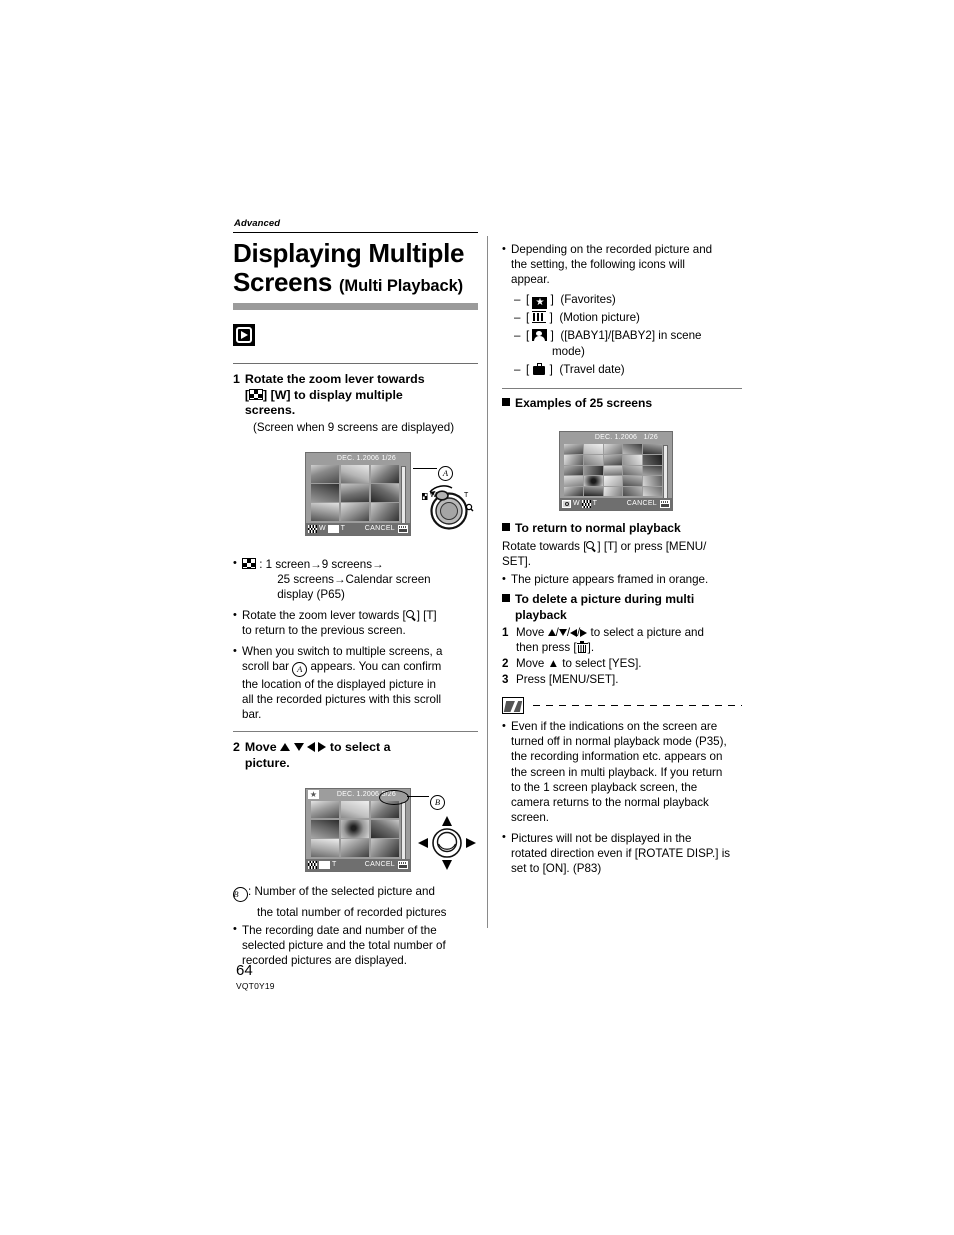 The height and width of the screenshot is (1235, 954). Describe the element at coordinates (386, 865) in the screenshot. I see `bottom-bar-right: CANCEL` at that location.